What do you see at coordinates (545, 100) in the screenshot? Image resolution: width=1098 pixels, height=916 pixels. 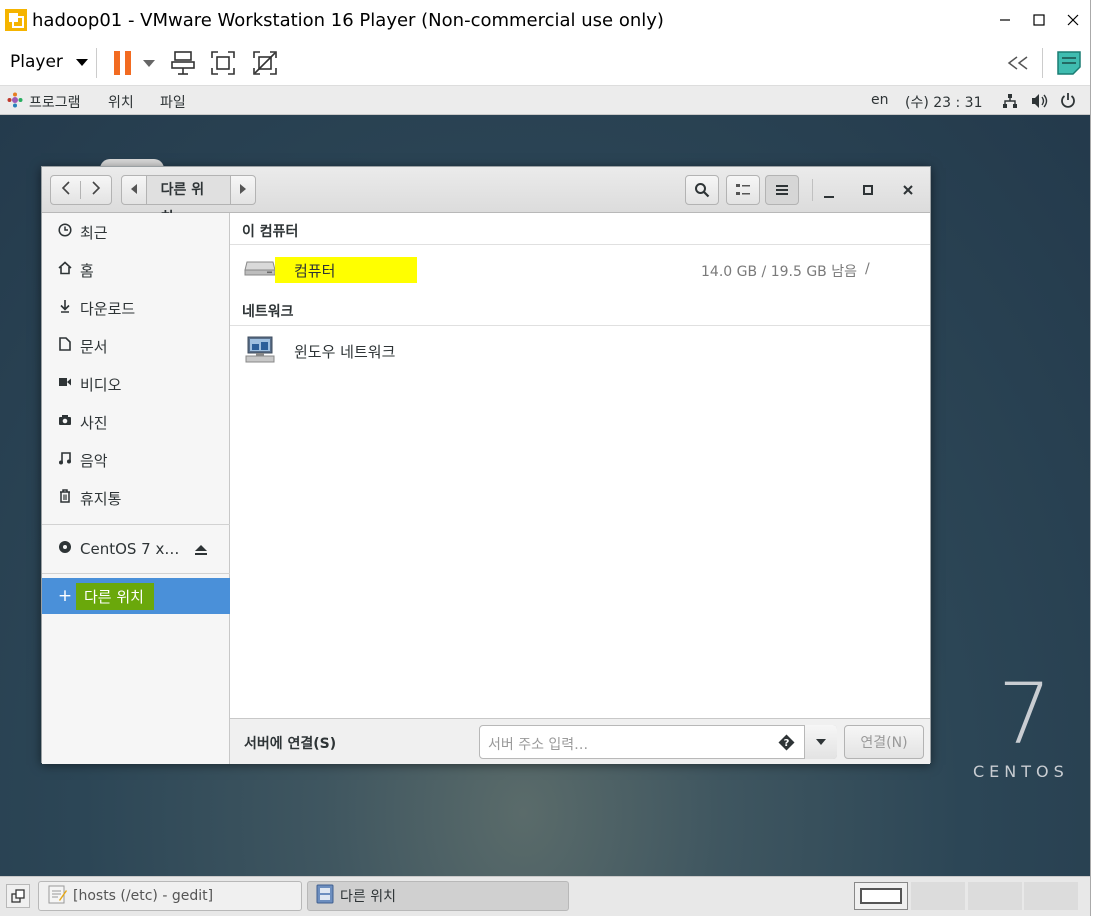 I see `gnome-top-bar: 프로그램 위치 파일 en (수) 23 : 31` at bounding box center [545, 100].